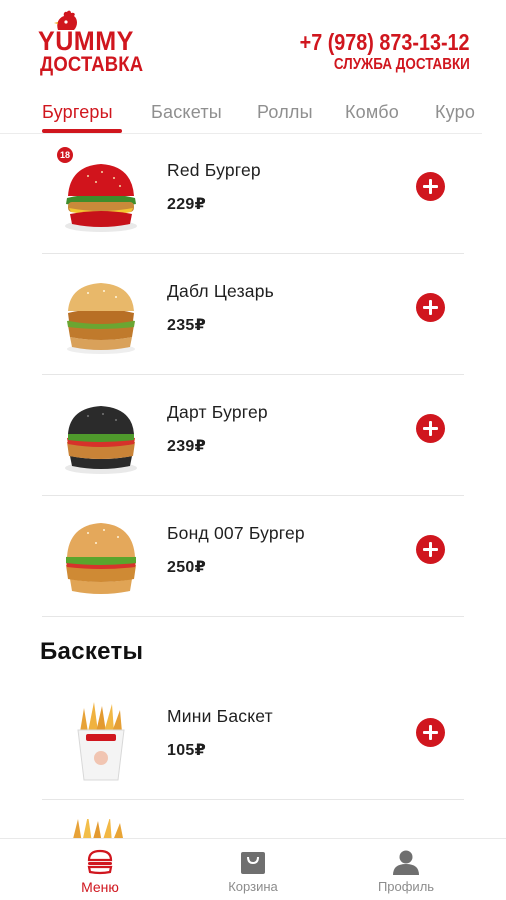  What do you see at coordinates (187, 567) in the screenshot?
I see `product-price: 250₽` at bounding box center [187, 567].